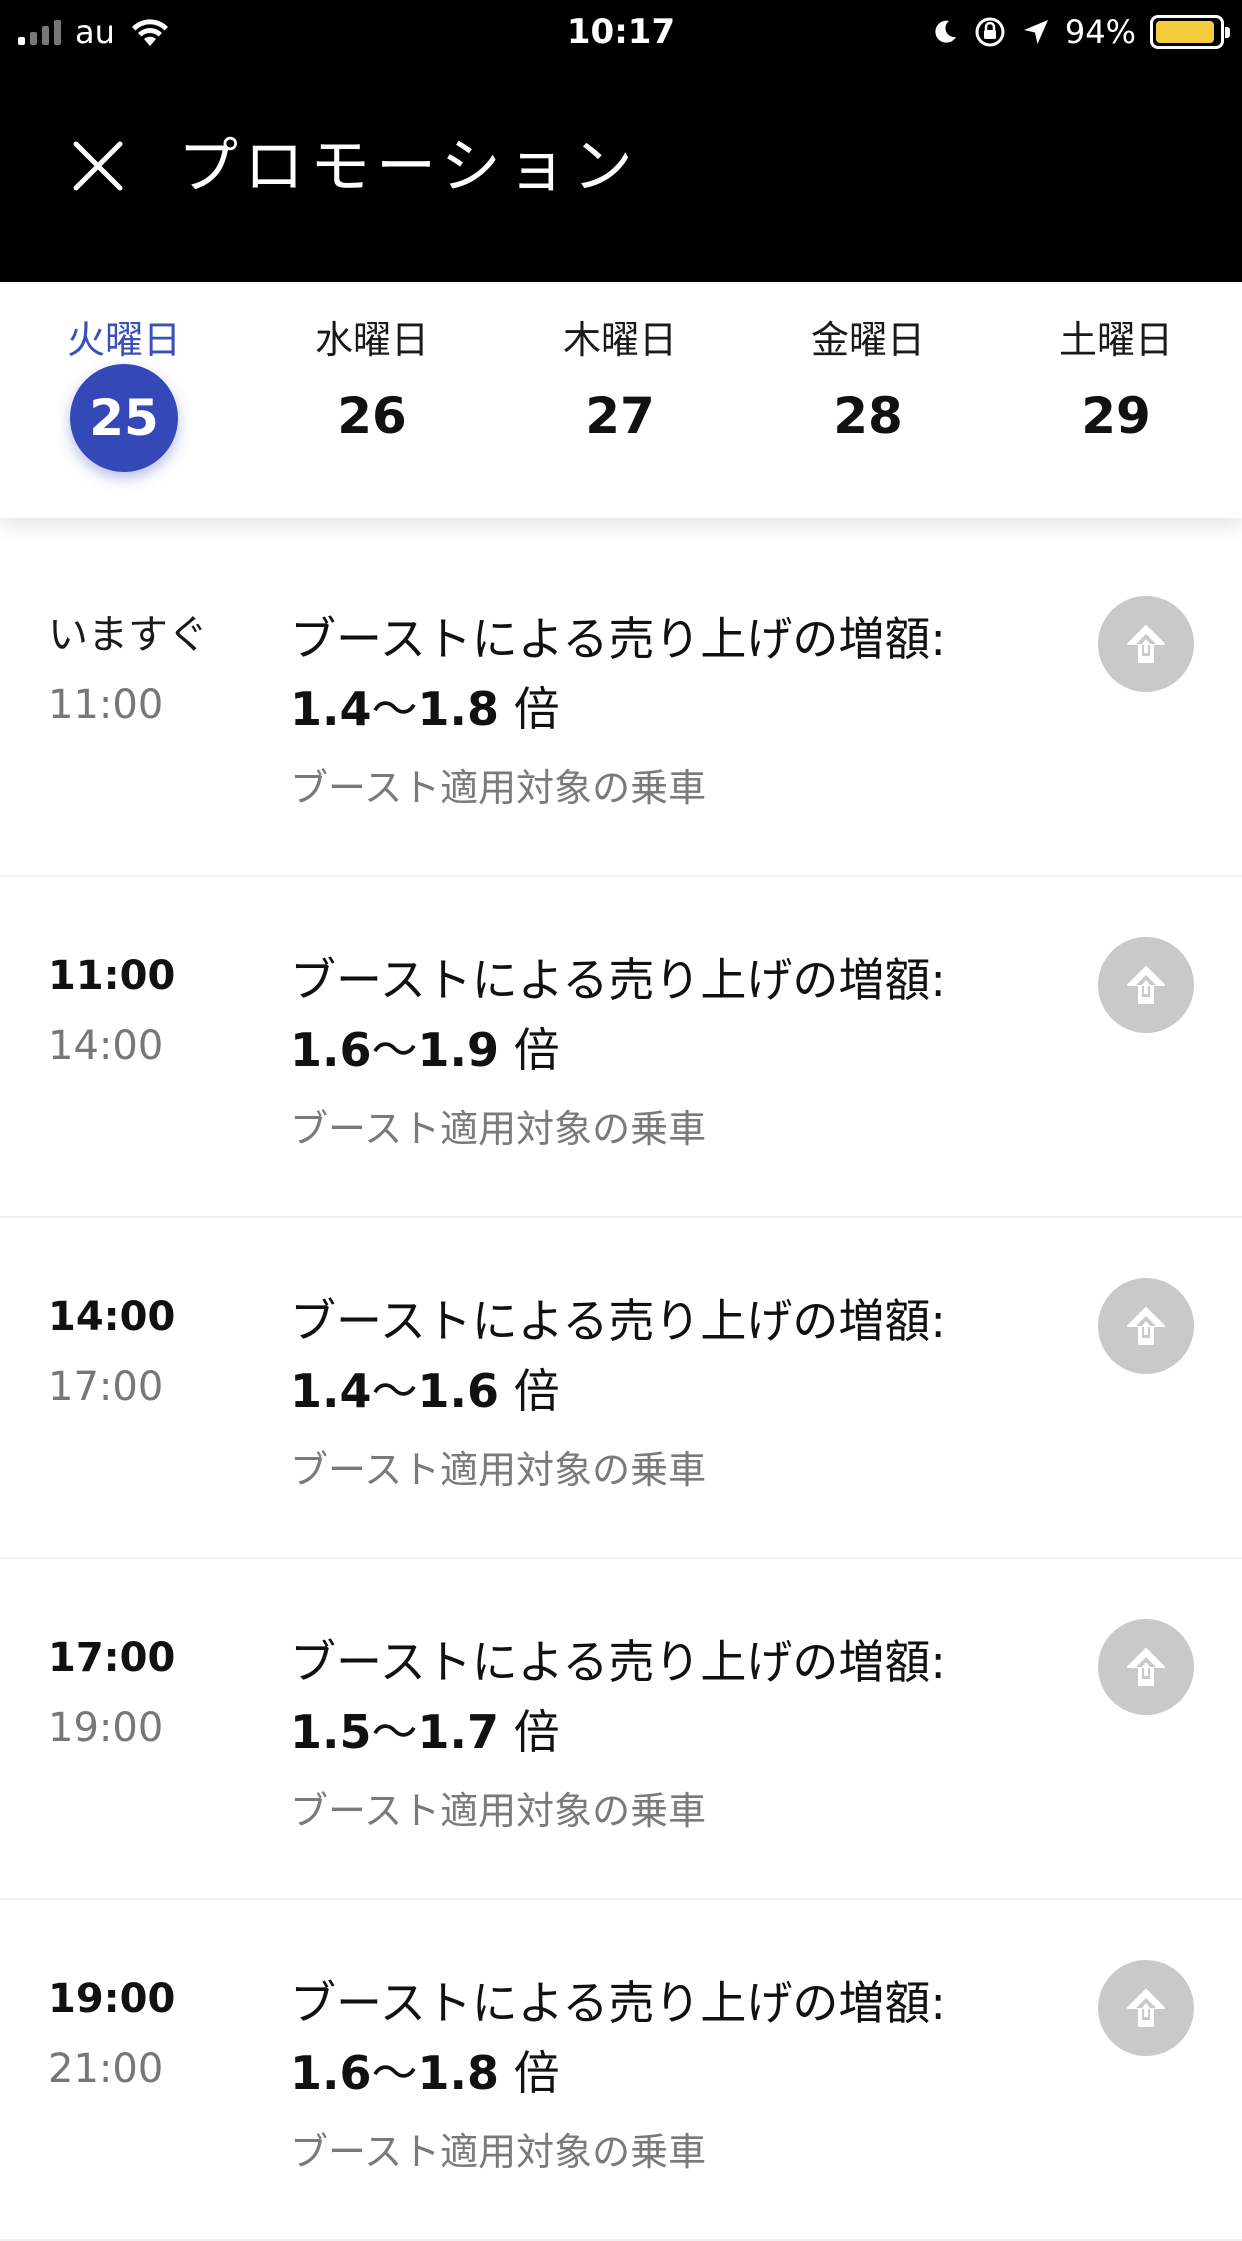  What do you see at coordinates (619, 340) in the screenshot?
I see `day-name: 木曜日` at bounding box center [619, 340].